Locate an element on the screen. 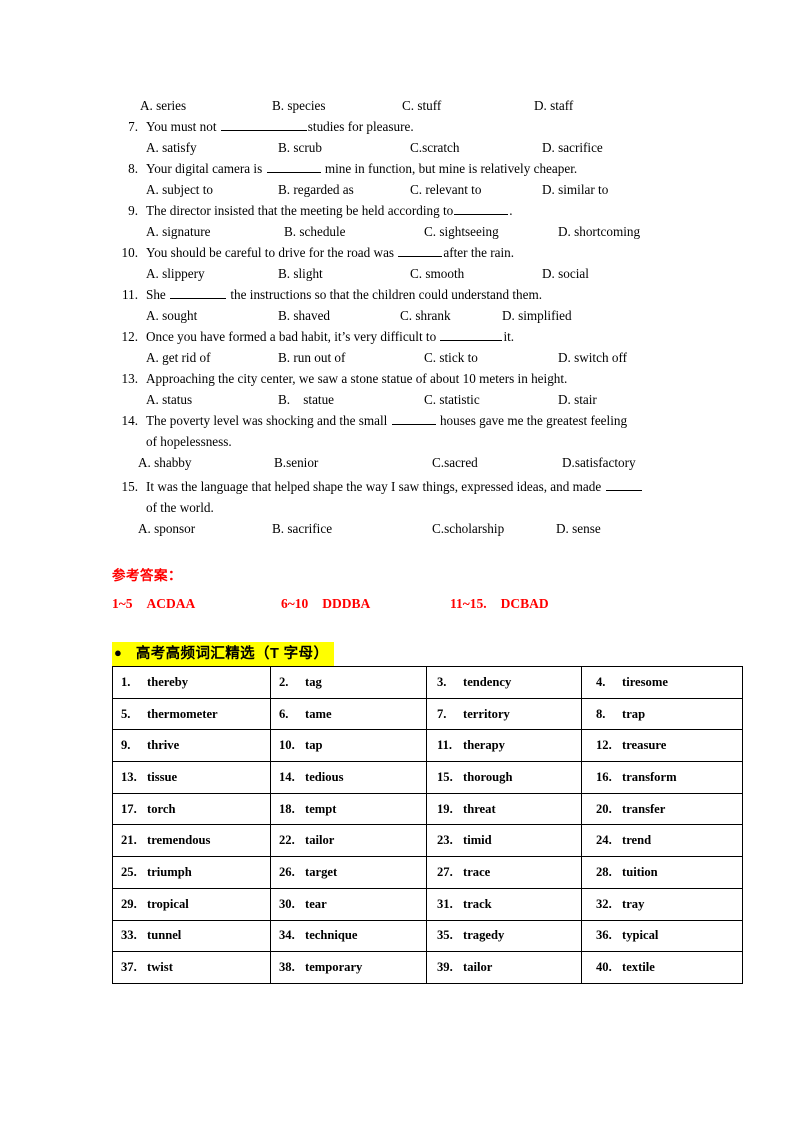 Image resolution: width=794 pixels, height=1123 pixels. option-d: D. stair is located at coordinates (577, 399).